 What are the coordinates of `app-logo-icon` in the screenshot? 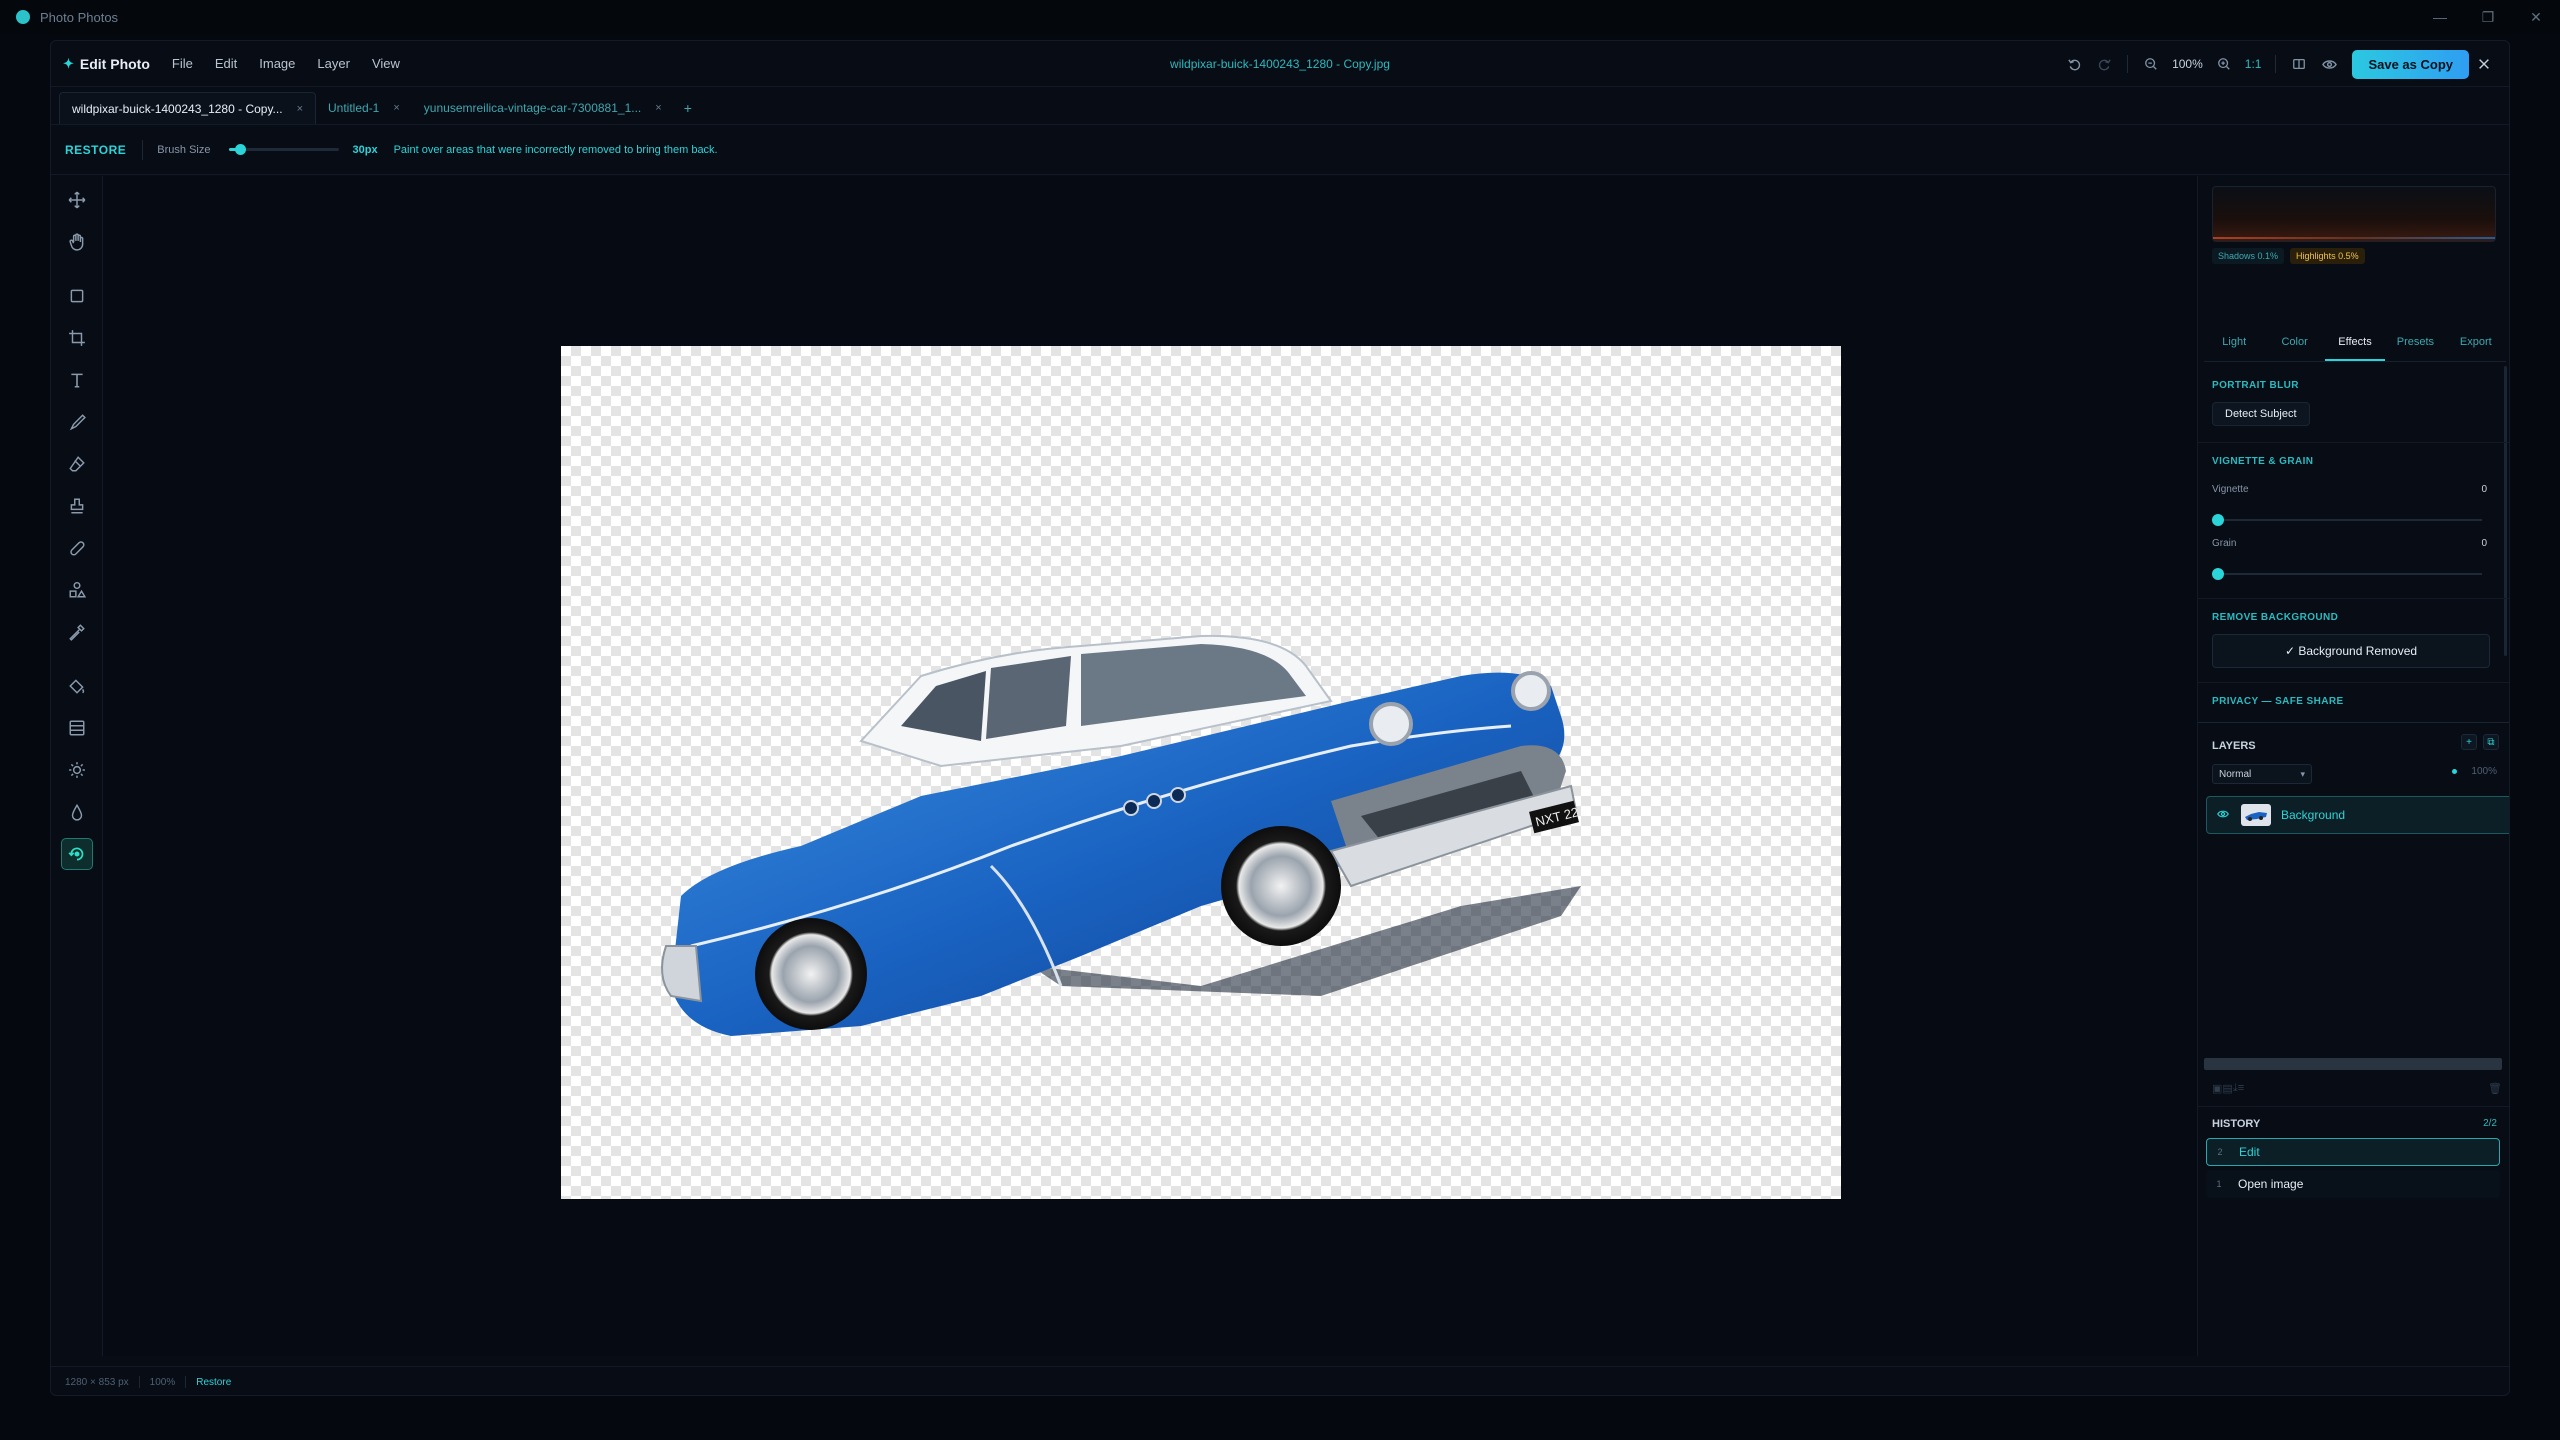 It's located at (23, 17).